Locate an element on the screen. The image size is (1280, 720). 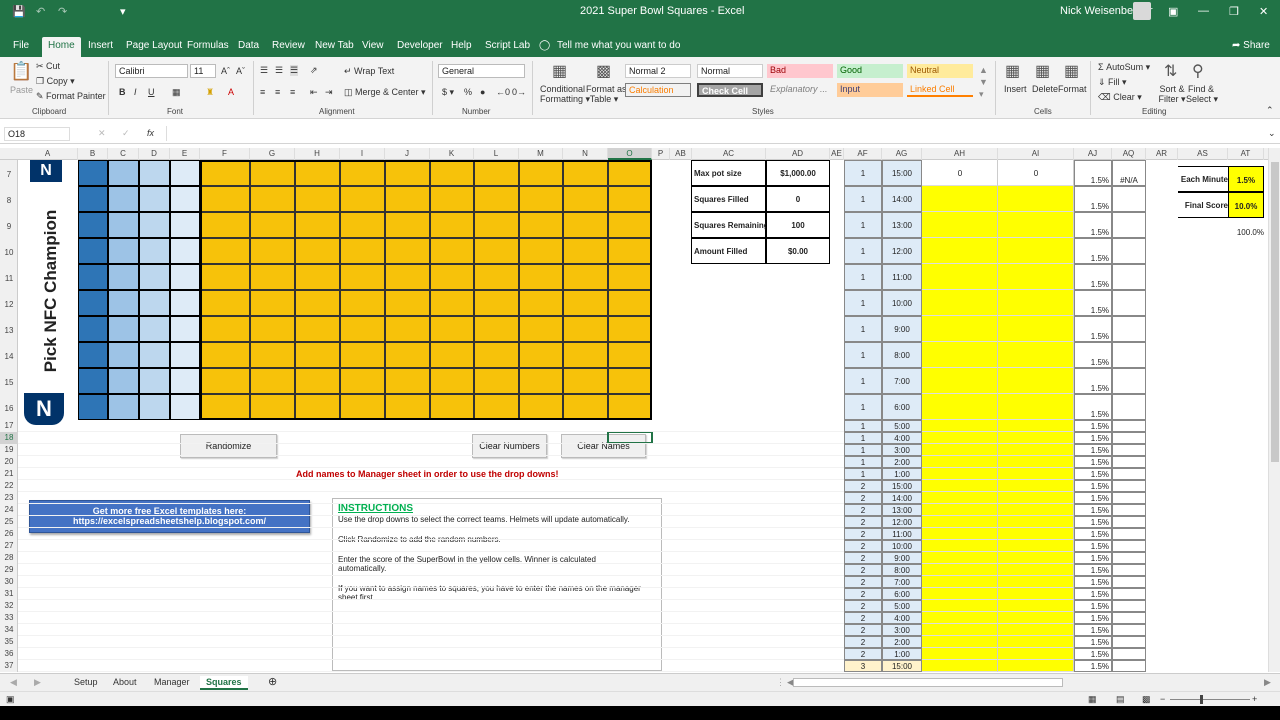
row-header-37: 37 is located at coordinates (9, 666).